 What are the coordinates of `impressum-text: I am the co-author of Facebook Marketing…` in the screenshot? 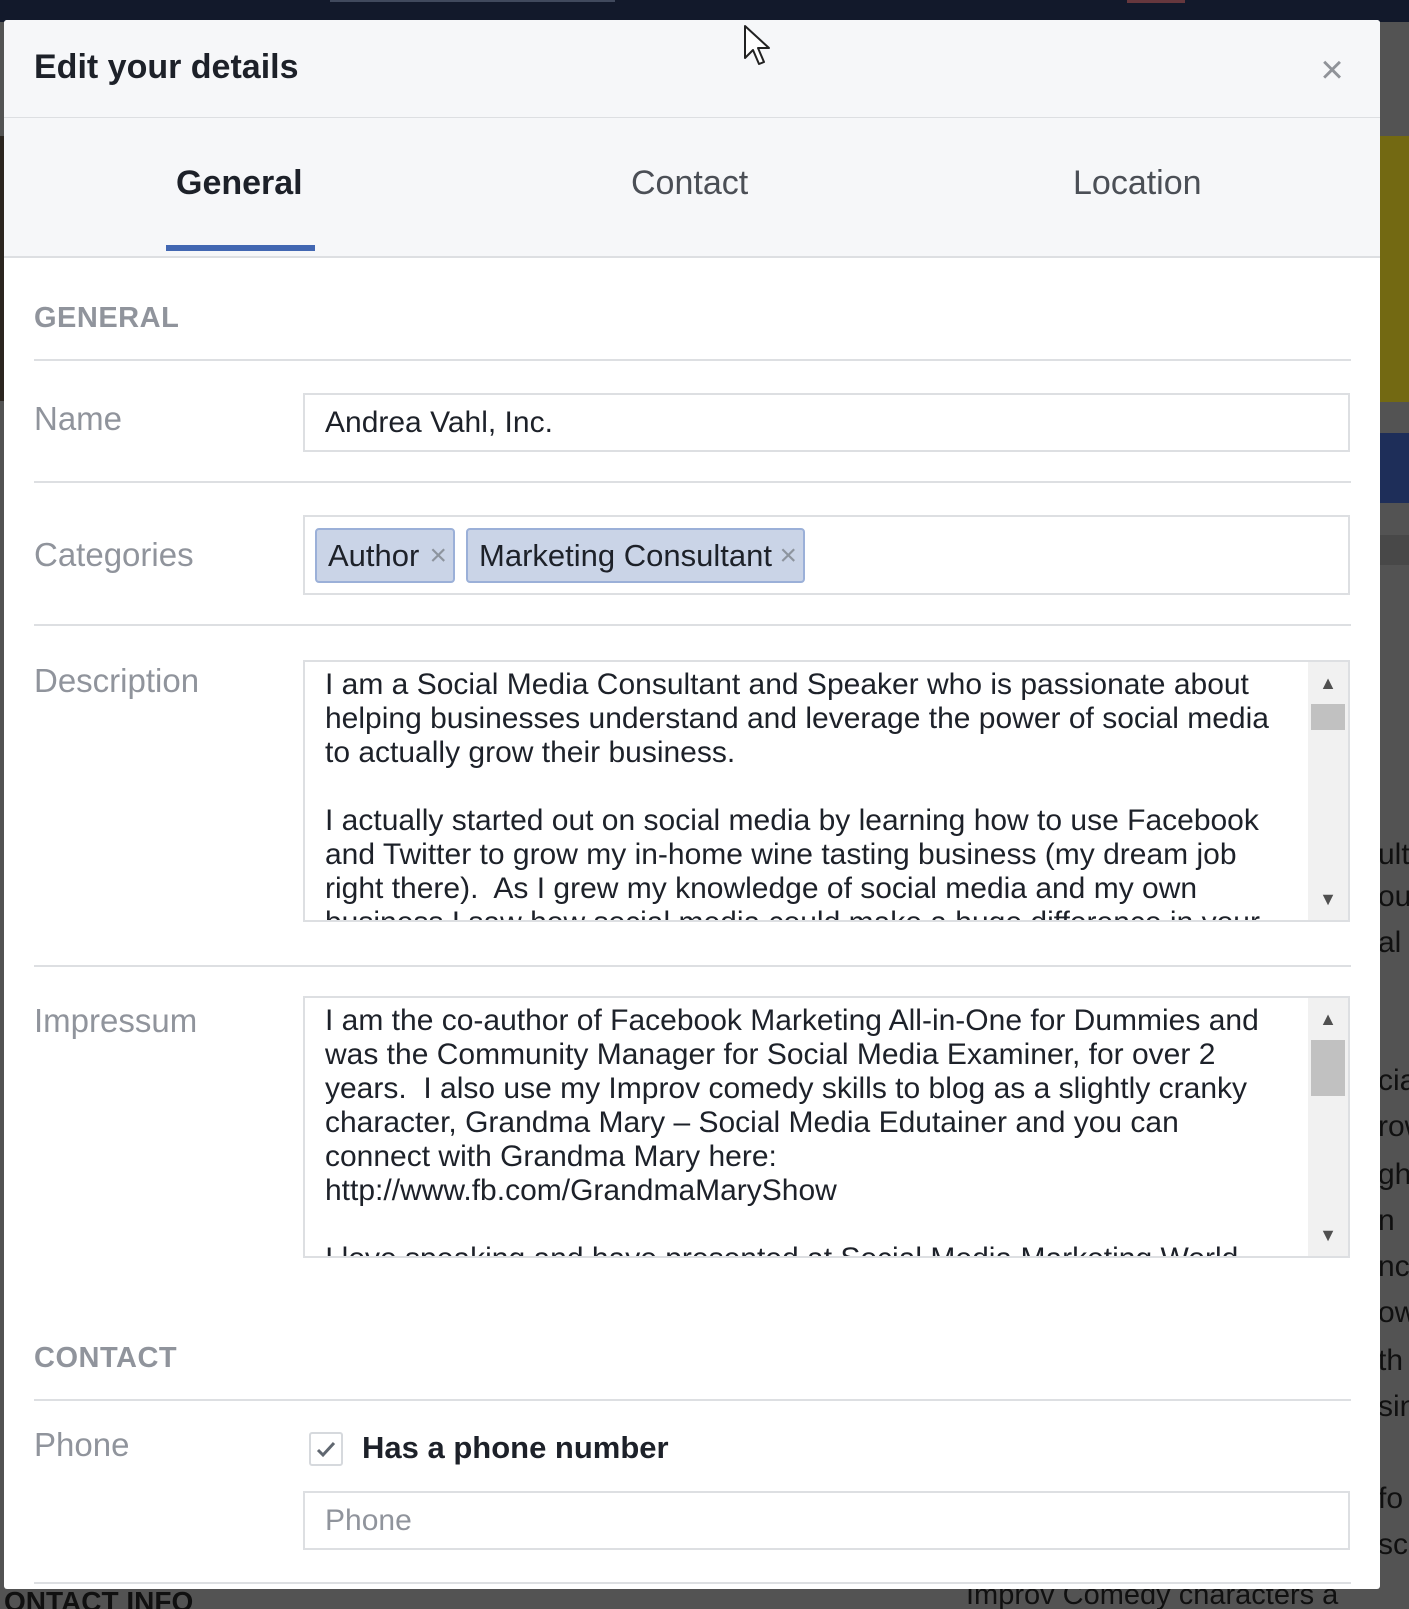 It's located at (792, 1130).